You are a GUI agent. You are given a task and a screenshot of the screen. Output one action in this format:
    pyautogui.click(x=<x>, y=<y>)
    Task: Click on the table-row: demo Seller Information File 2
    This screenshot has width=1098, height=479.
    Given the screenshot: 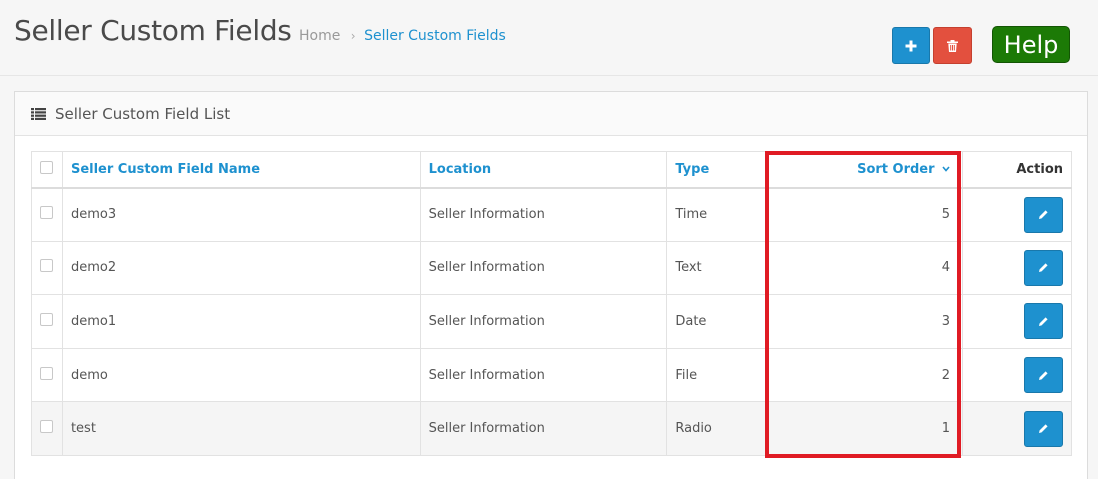 What is the action you would take?
    pyautogui.click(x=551, y=375)
    